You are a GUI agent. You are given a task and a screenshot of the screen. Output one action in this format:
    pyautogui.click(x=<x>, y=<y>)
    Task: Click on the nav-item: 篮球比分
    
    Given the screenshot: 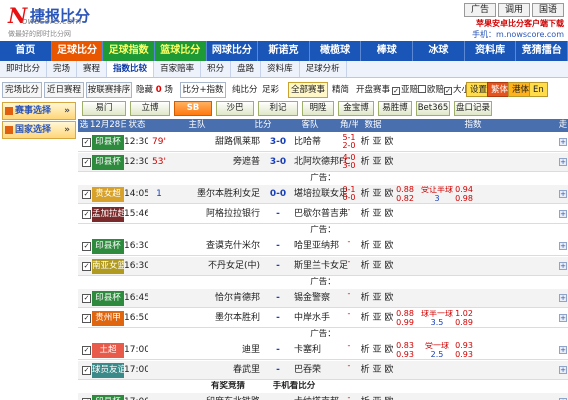 What is the action you would take?
    pyautogui.click(x=180, y=51)
    